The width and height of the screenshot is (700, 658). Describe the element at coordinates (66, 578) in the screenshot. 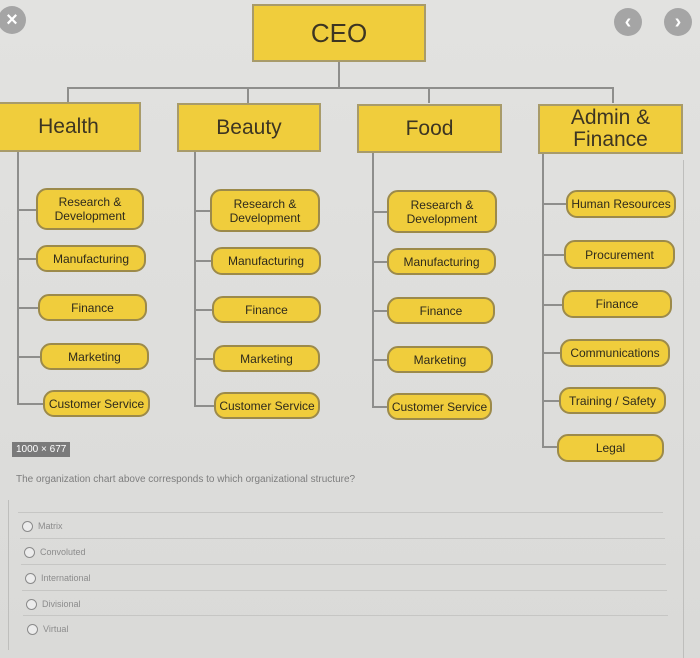

I see `option-label: International` at that location.